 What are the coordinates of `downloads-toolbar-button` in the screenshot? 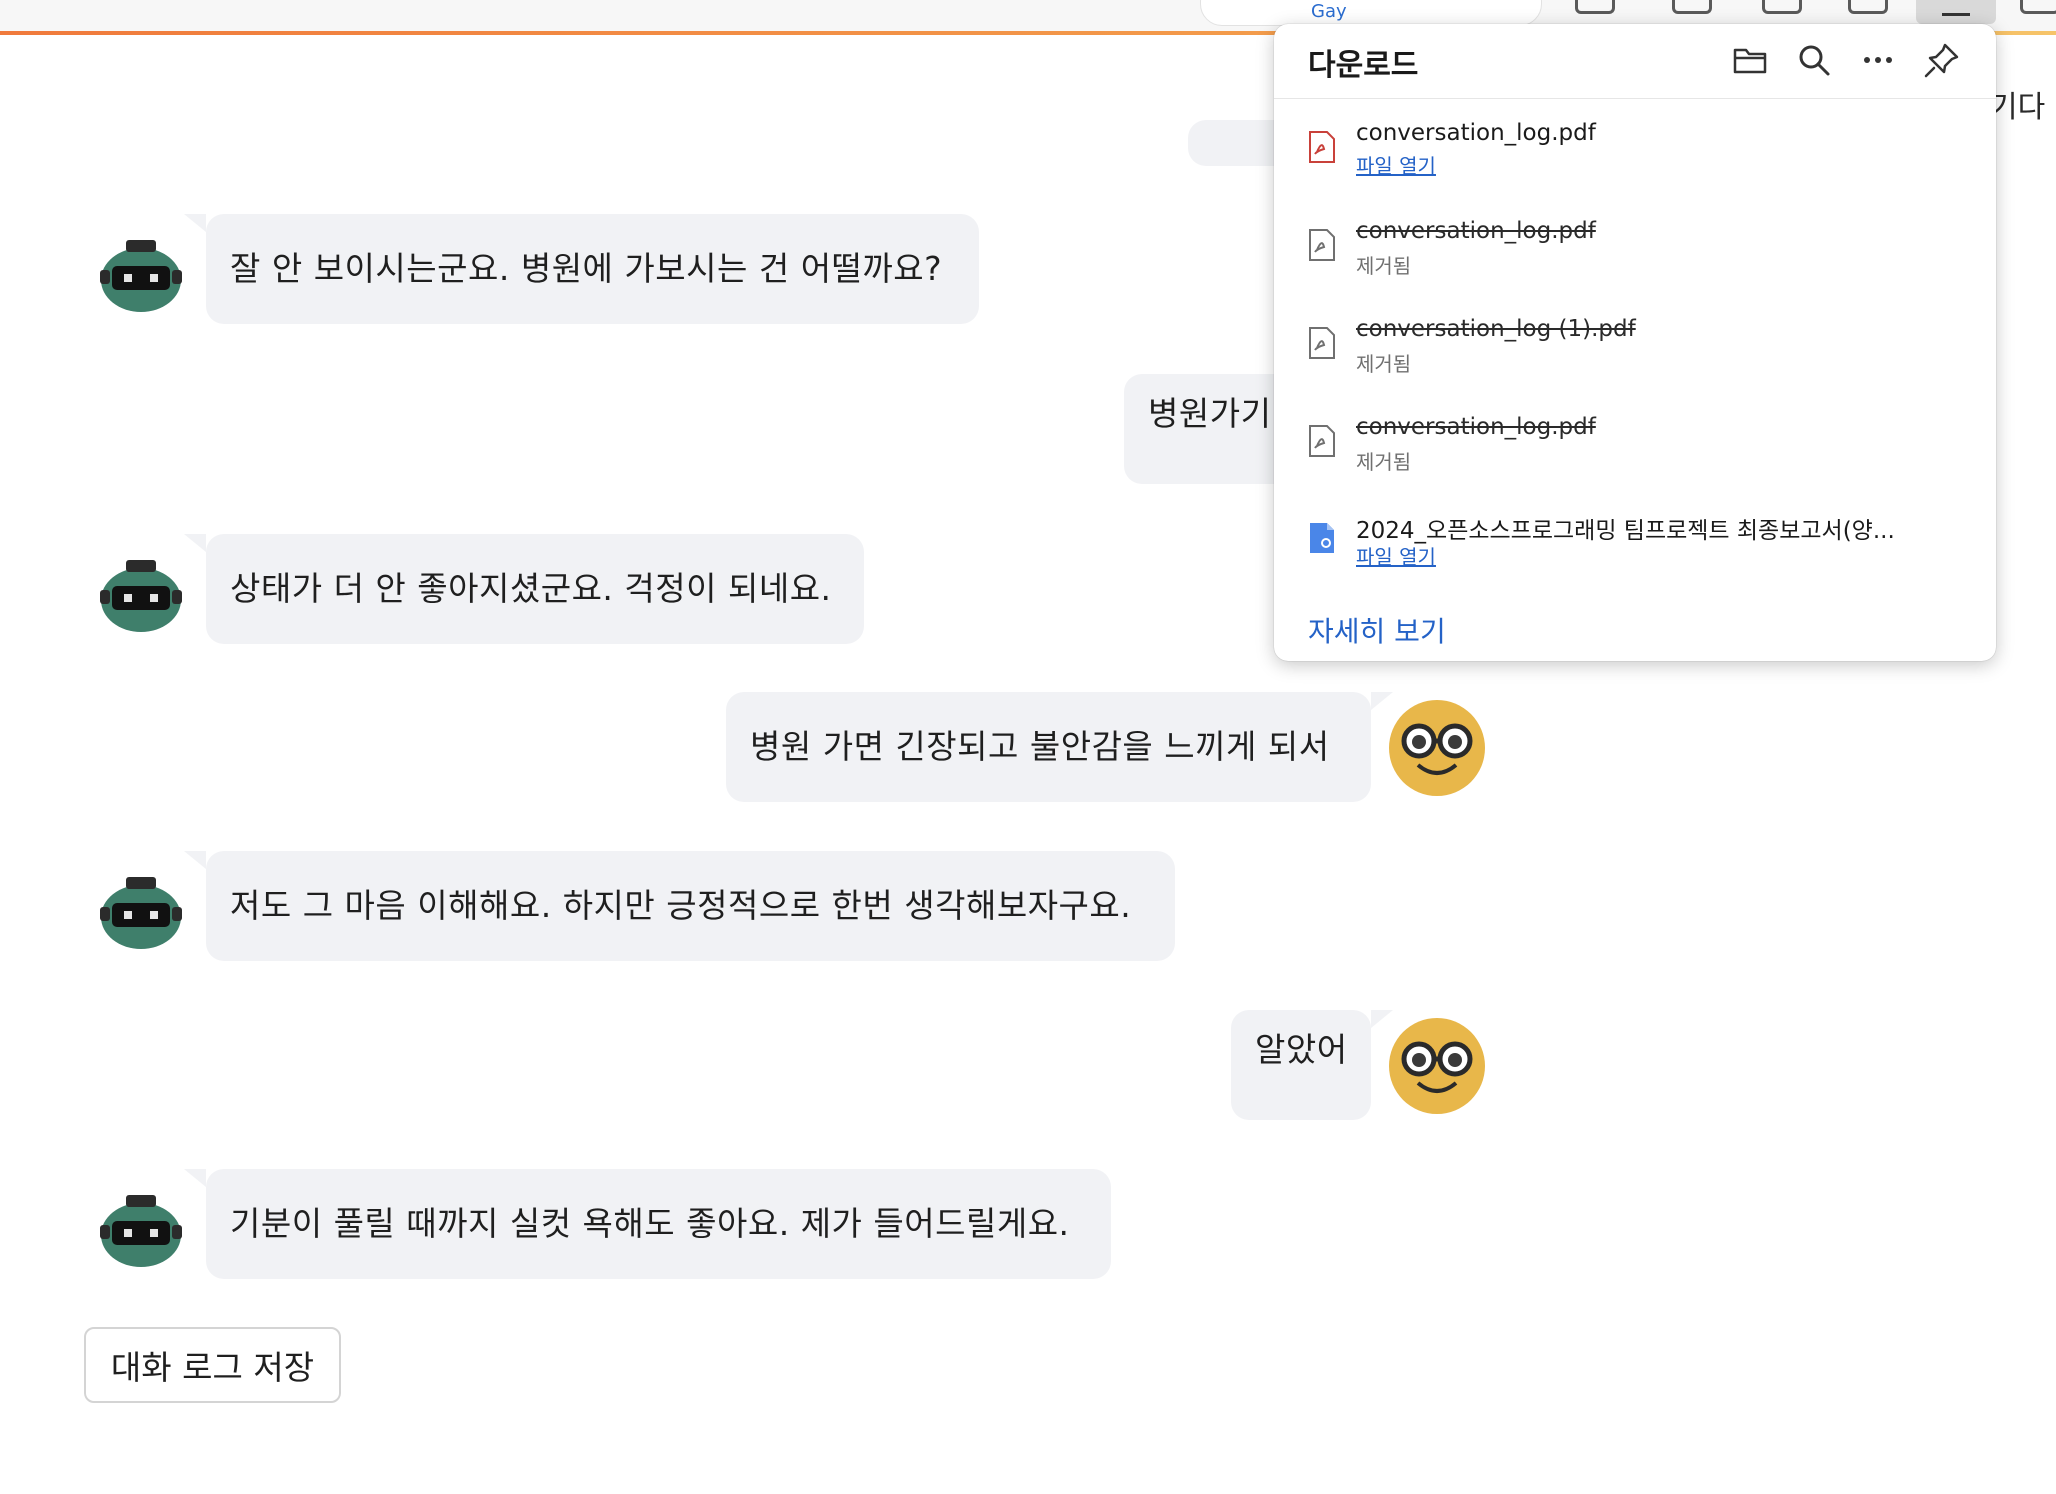 It's located at (1956, 12).